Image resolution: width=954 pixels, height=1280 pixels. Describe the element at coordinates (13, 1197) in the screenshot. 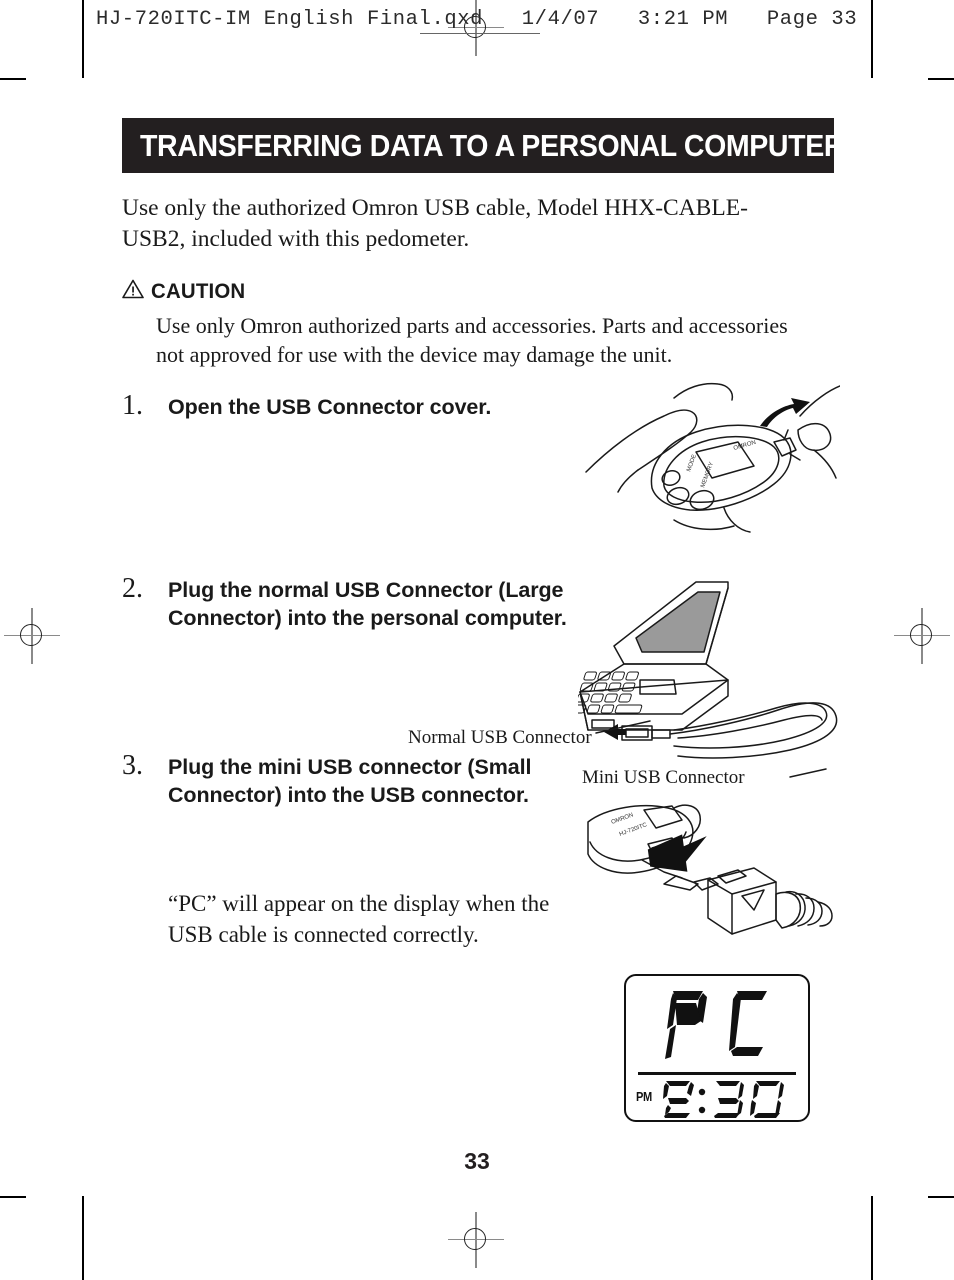

I see `trim-mark-bottom-left-horizontal` at that location.